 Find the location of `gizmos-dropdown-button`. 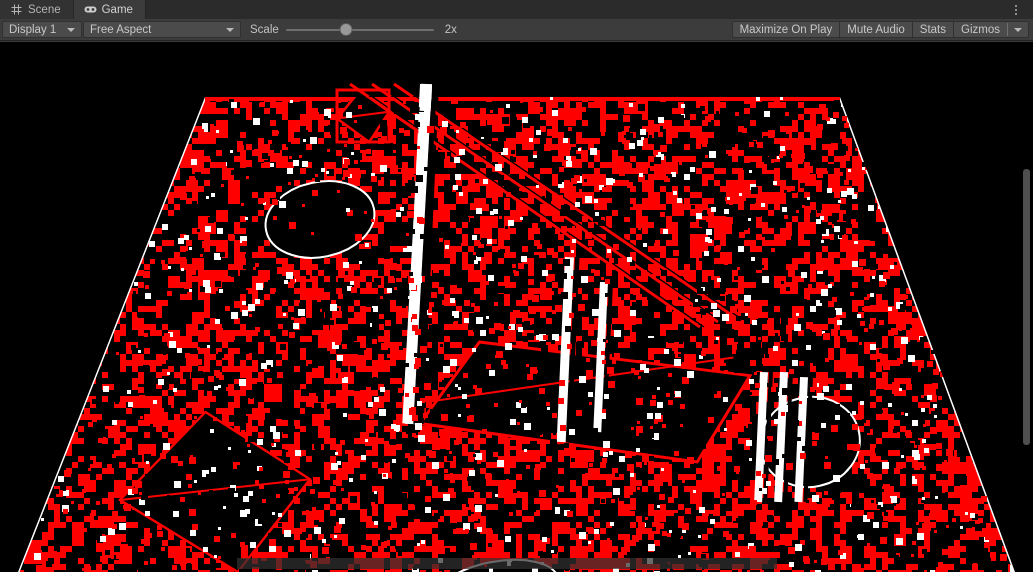

gizmos-dropdown-button is located at coordinates (1018, 29).